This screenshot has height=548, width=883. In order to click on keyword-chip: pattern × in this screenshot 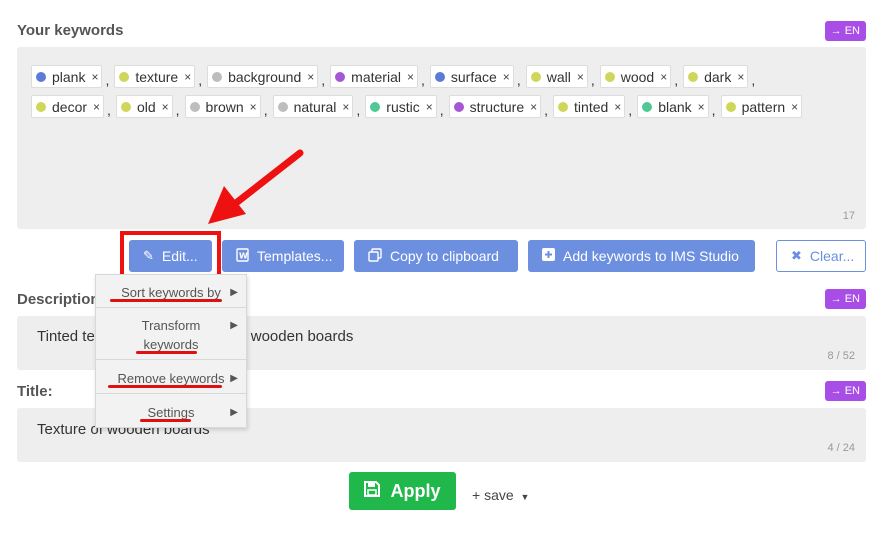, I will do `click(761, 106)`.